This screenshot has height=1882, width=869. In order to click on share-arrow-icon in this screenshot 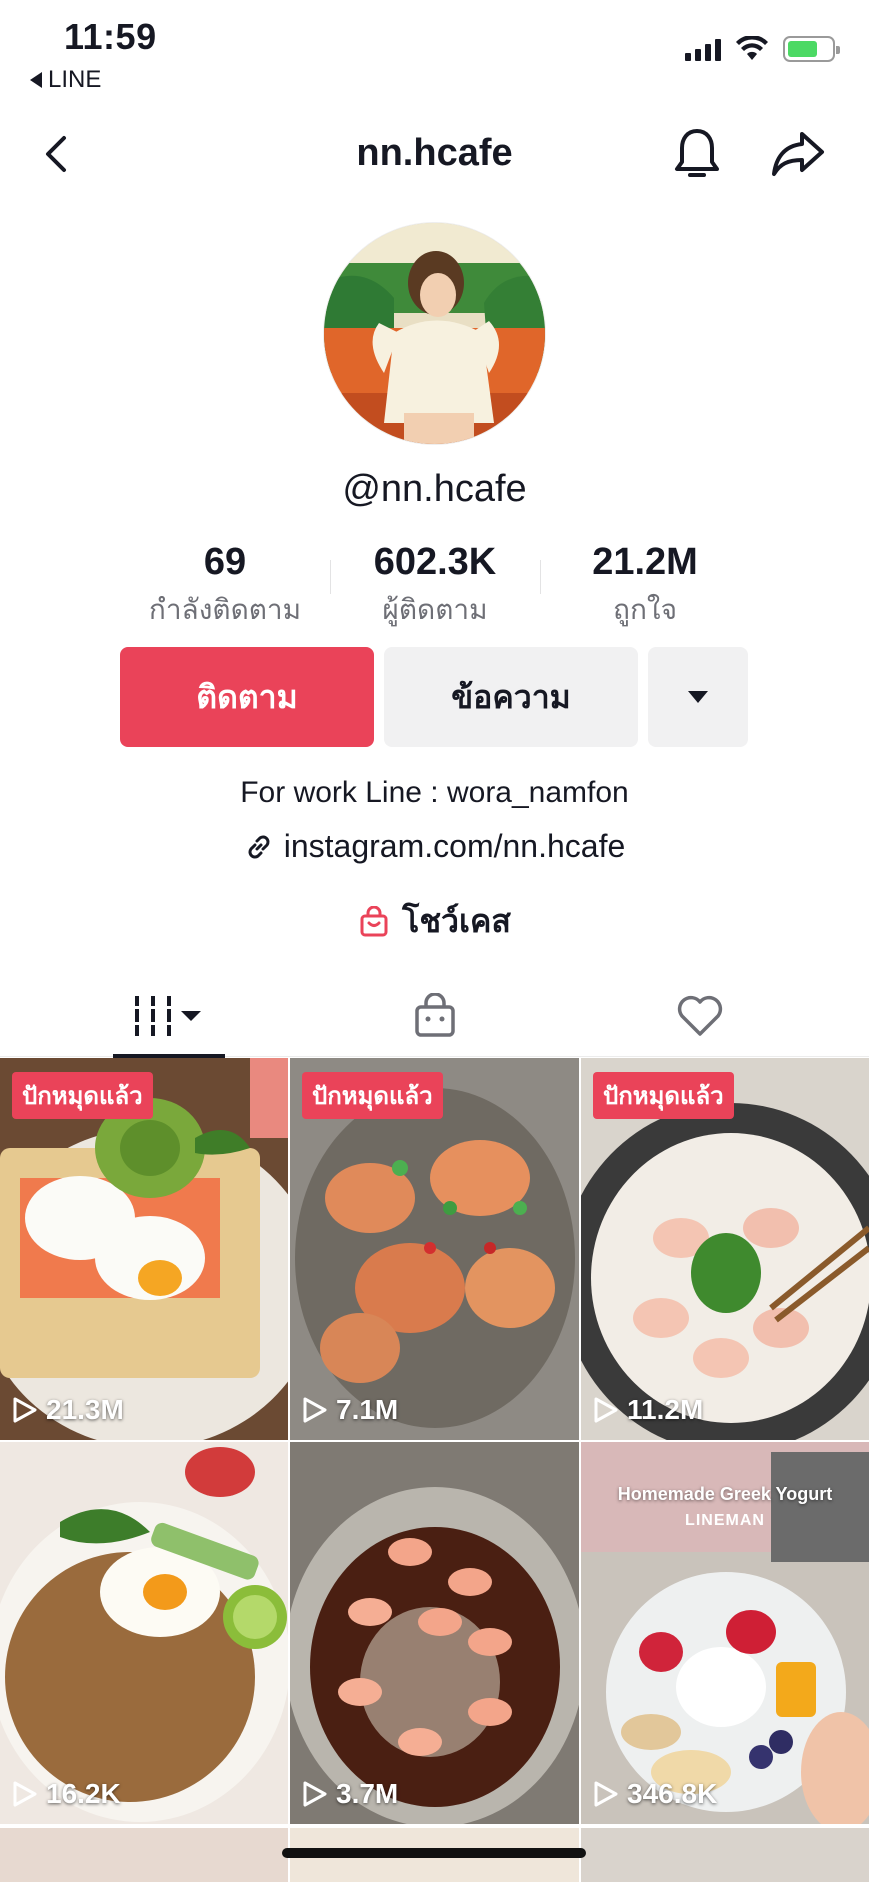, I will do `click(798, 154)`.